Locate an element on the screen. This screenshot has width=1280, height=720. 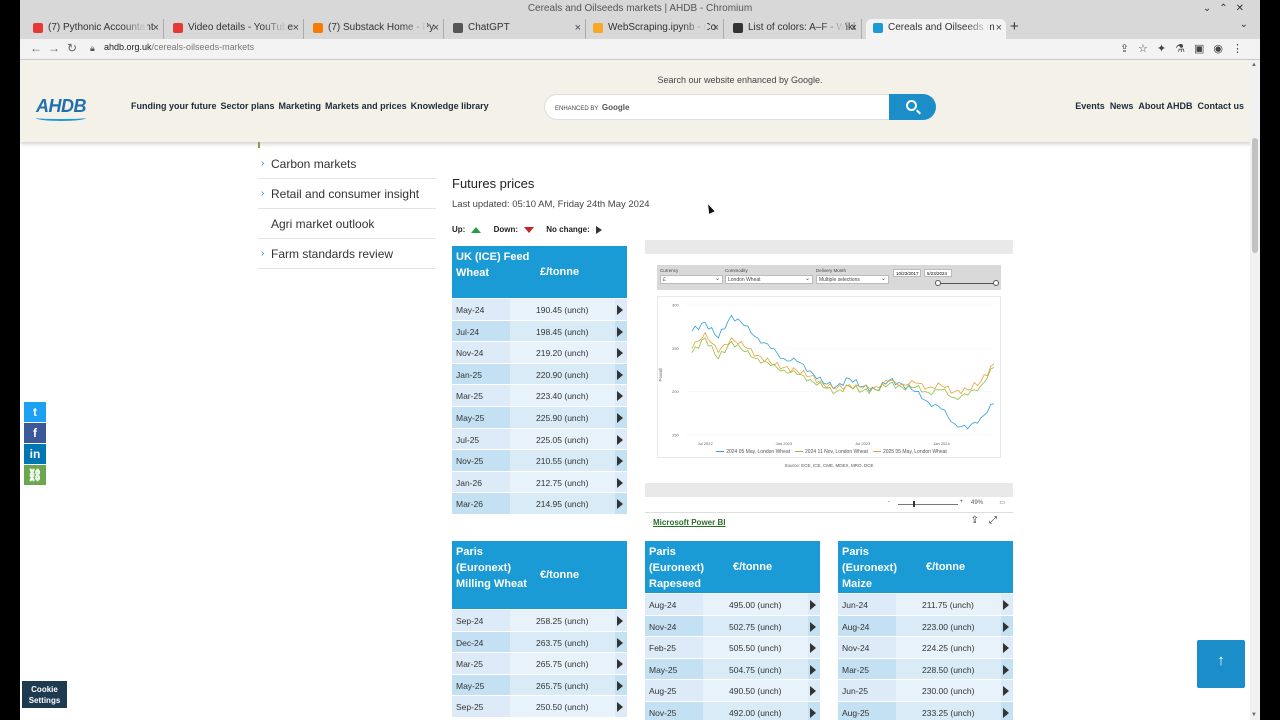
sidebar-item: › Farm standards review is located at coordinates (347, 254).